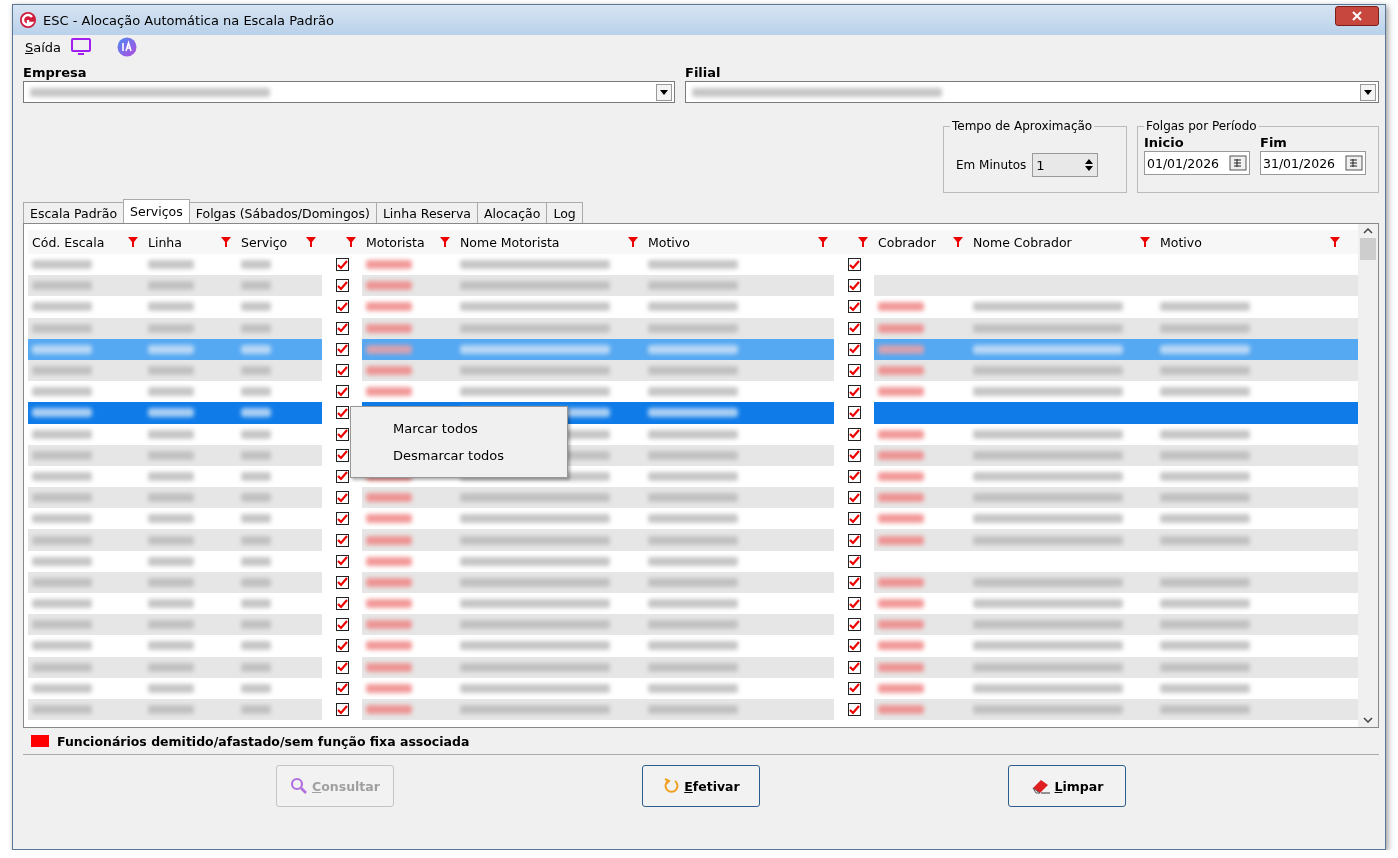 Image resolution: width=1398 pixels, height=858 pixels. I want to click on column-header: Nome Cobrador, so click(1022, 242).